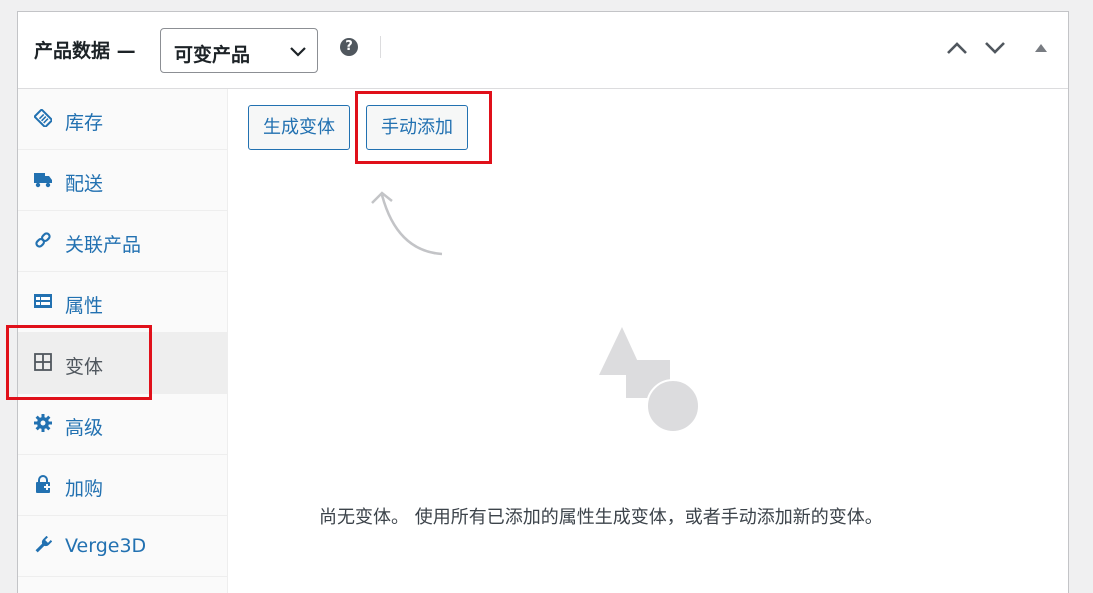 Image resolution: width=1093 pixels, height=593 pixels. I want to click on highlight-box-variations-tab, so click(79, 362).